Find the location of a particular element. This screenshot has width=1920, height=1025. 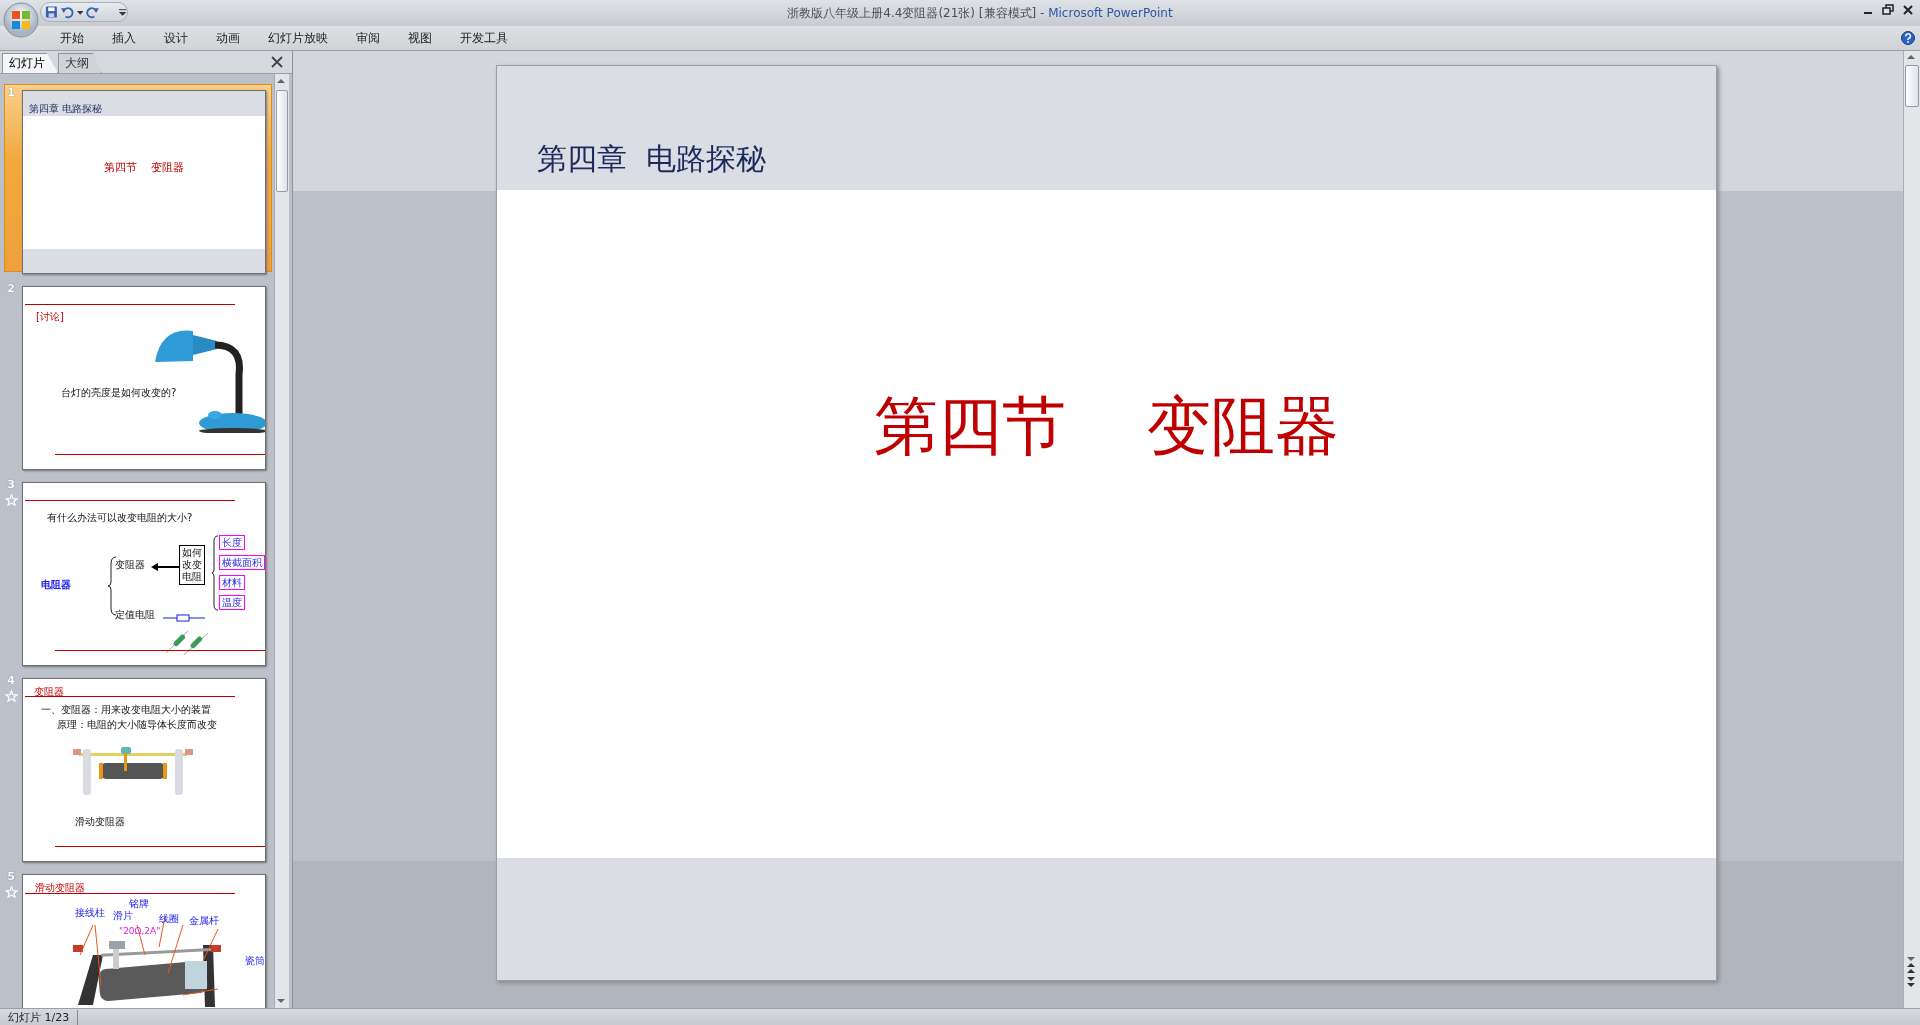

redo-icon is located at coordinates (92, 12).